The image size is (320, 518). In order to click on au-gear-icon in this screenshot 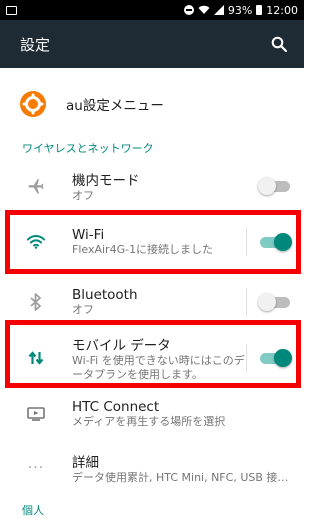, I will do `click(33, 104)`.